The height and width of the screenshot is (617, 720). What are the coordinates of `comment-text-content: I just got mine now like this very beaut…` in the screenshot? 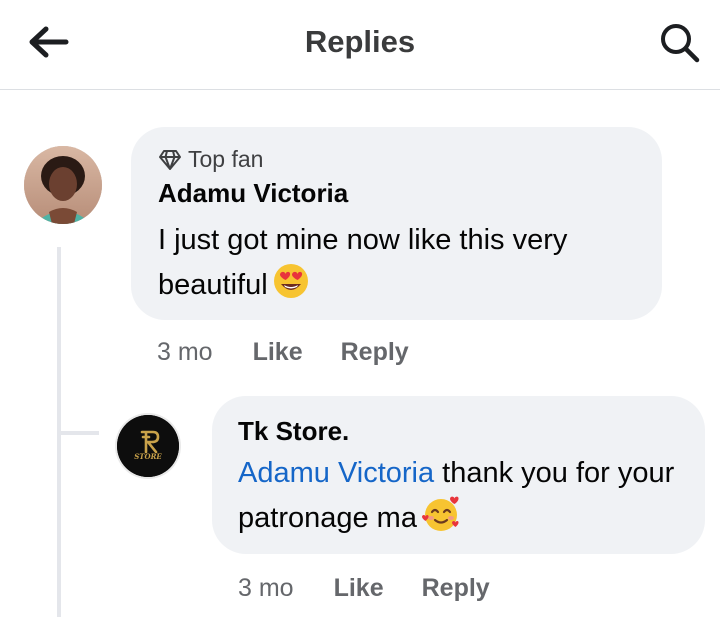 It's located at (363, 262).